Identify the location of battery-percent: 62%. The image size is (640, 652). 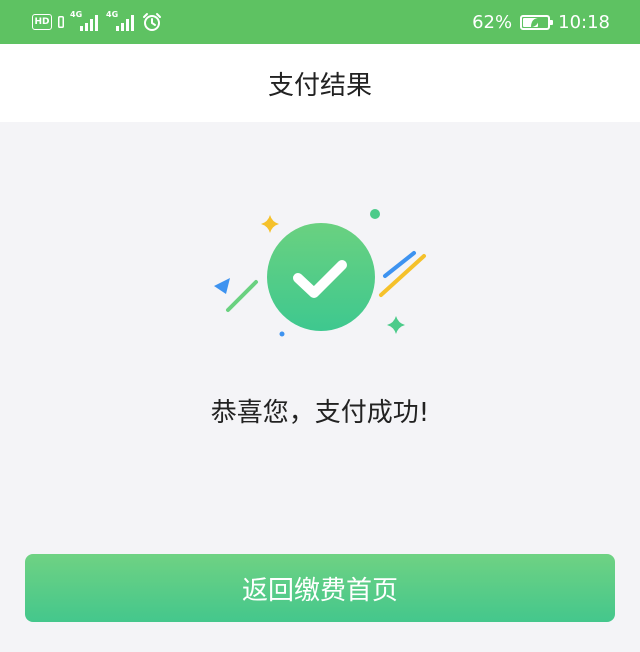
(492, 22).